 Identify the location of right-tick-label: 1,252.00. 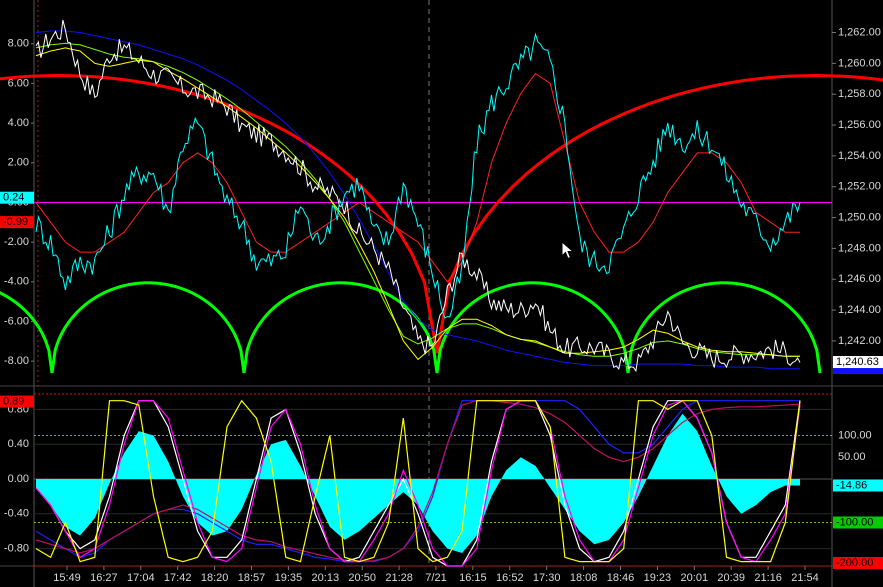
(859, 187).